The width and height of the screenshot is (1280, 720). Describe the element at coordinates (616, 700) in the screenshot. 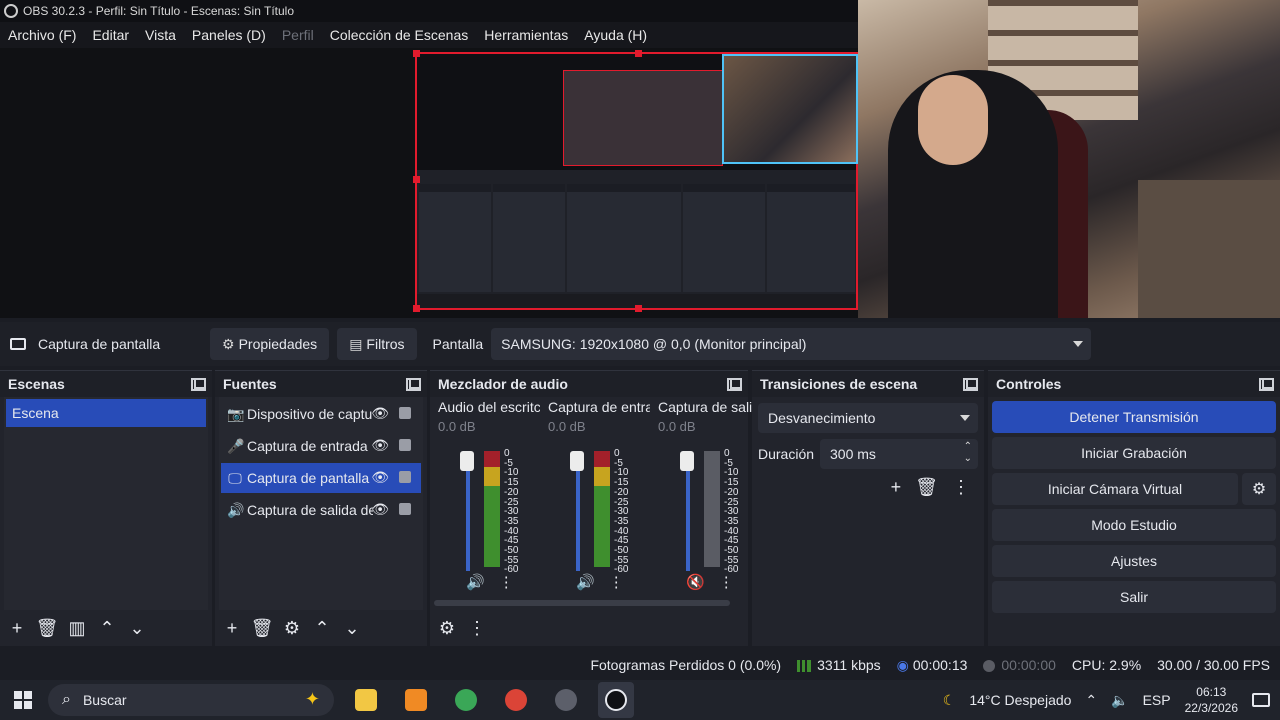

I see `obs-taskbar-icon` at that location.